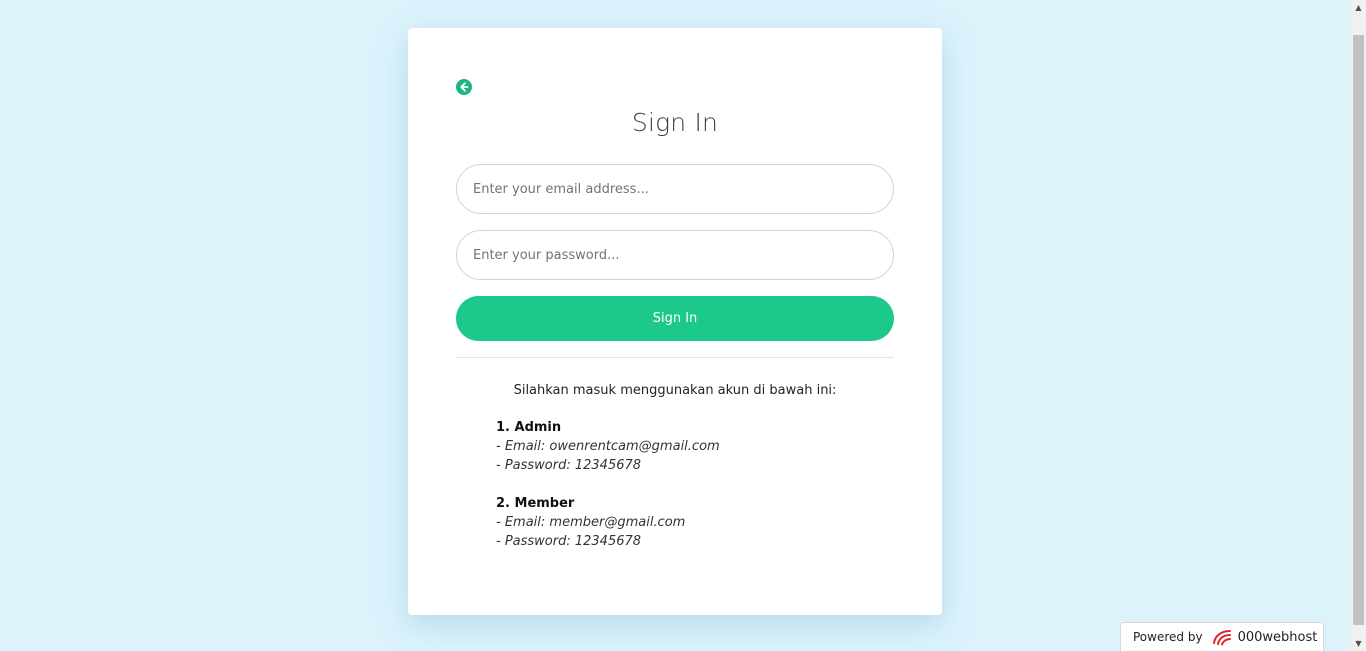  Describe the element at coordinates (1277, 637) in the screenshot. I see `webhost-brand: 000webhost` at that location.